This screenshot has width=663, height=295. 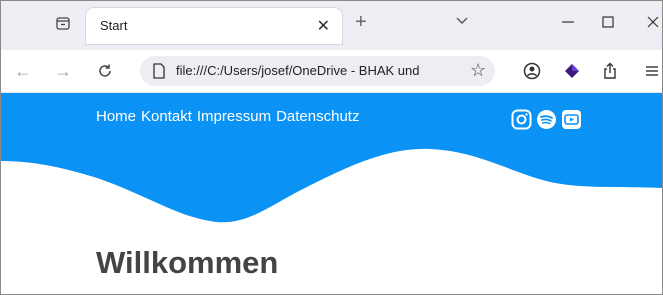 I want to click on forward-button: →, so click(x=63, y=71).